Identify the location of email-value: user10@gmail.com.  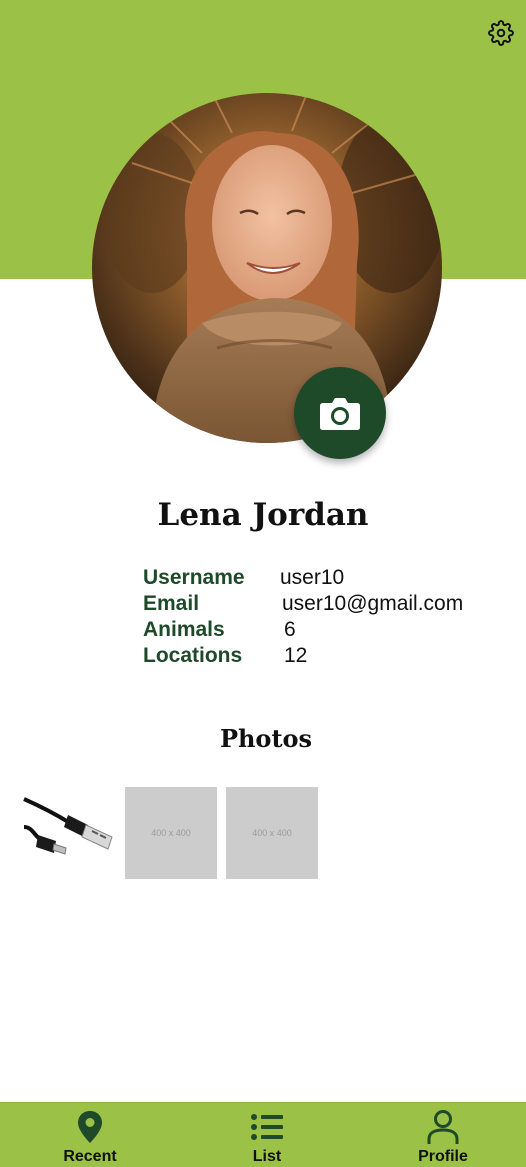
(373, 603).